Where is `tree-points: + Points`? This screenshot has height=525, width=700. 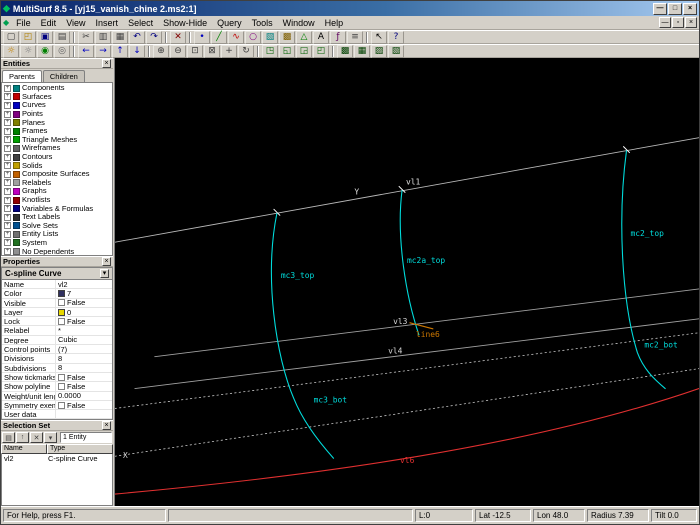 tree-points: + Points is located at coordinates (57, 114).